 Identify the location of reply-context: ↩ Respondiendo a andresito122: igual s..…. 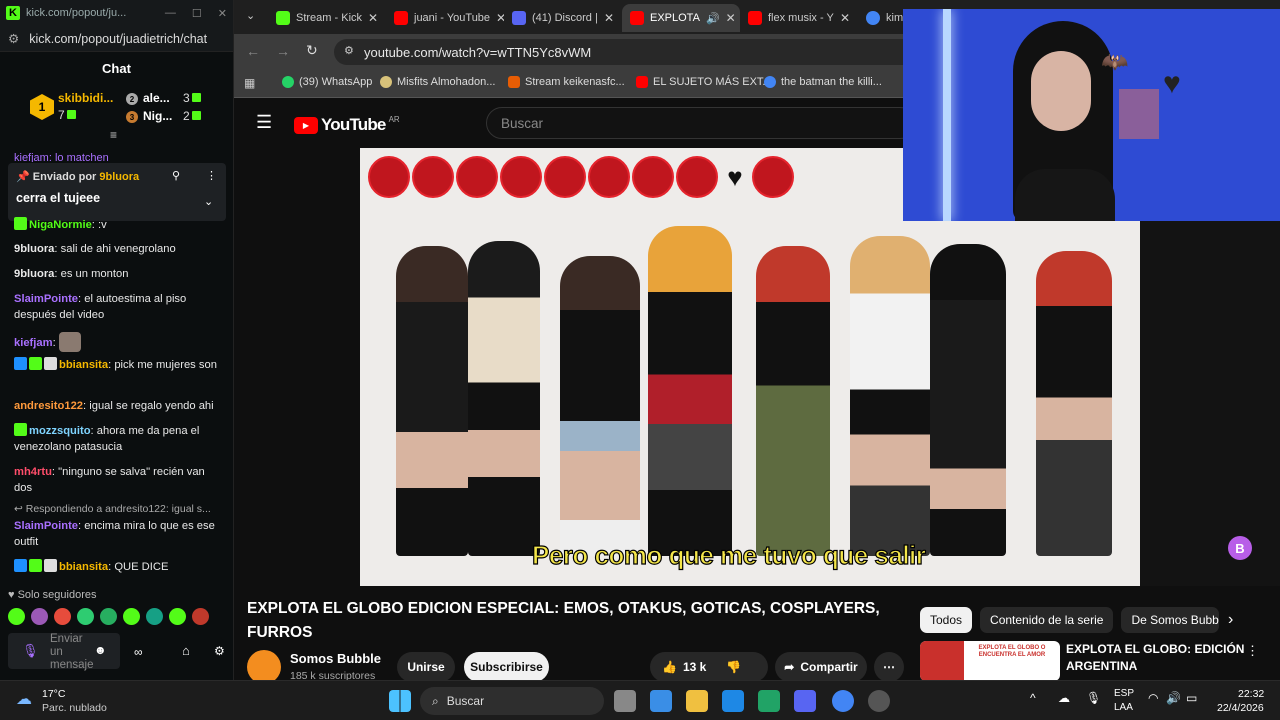
(112, 509).